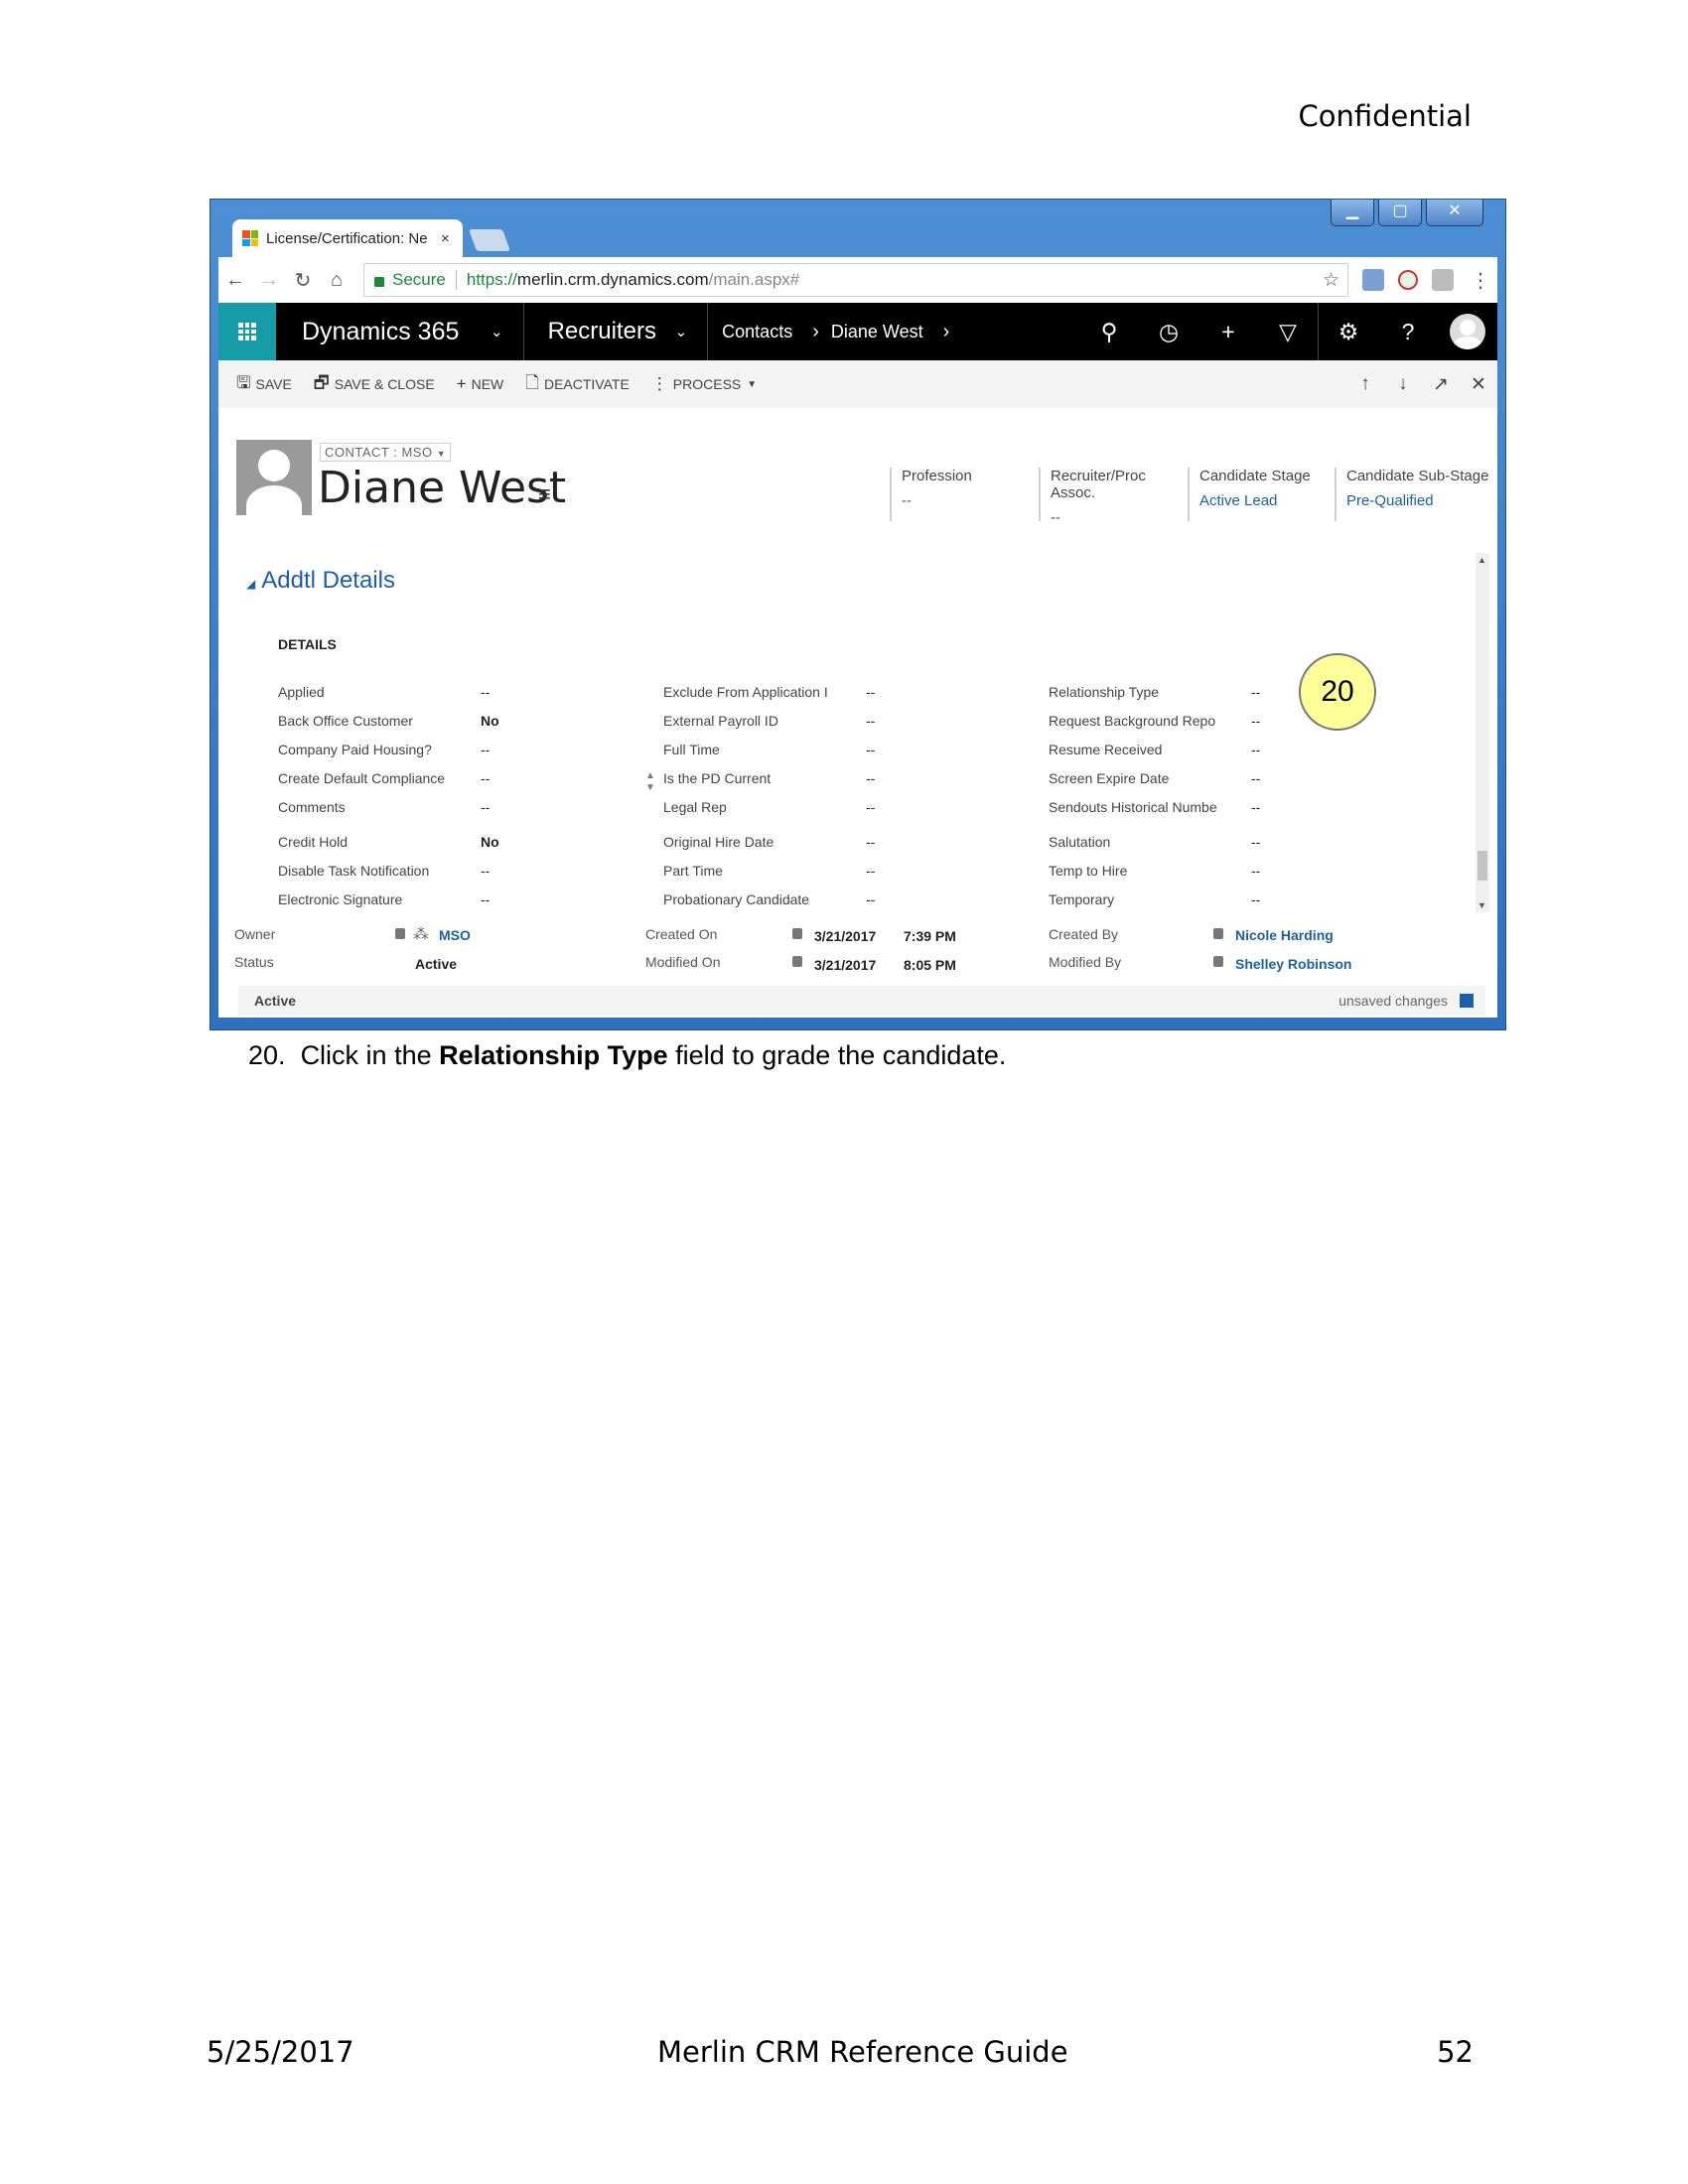  Describe the element at coordinates (452, 238) in the screenshot. I see `tab-close-icon: ×` at that location.